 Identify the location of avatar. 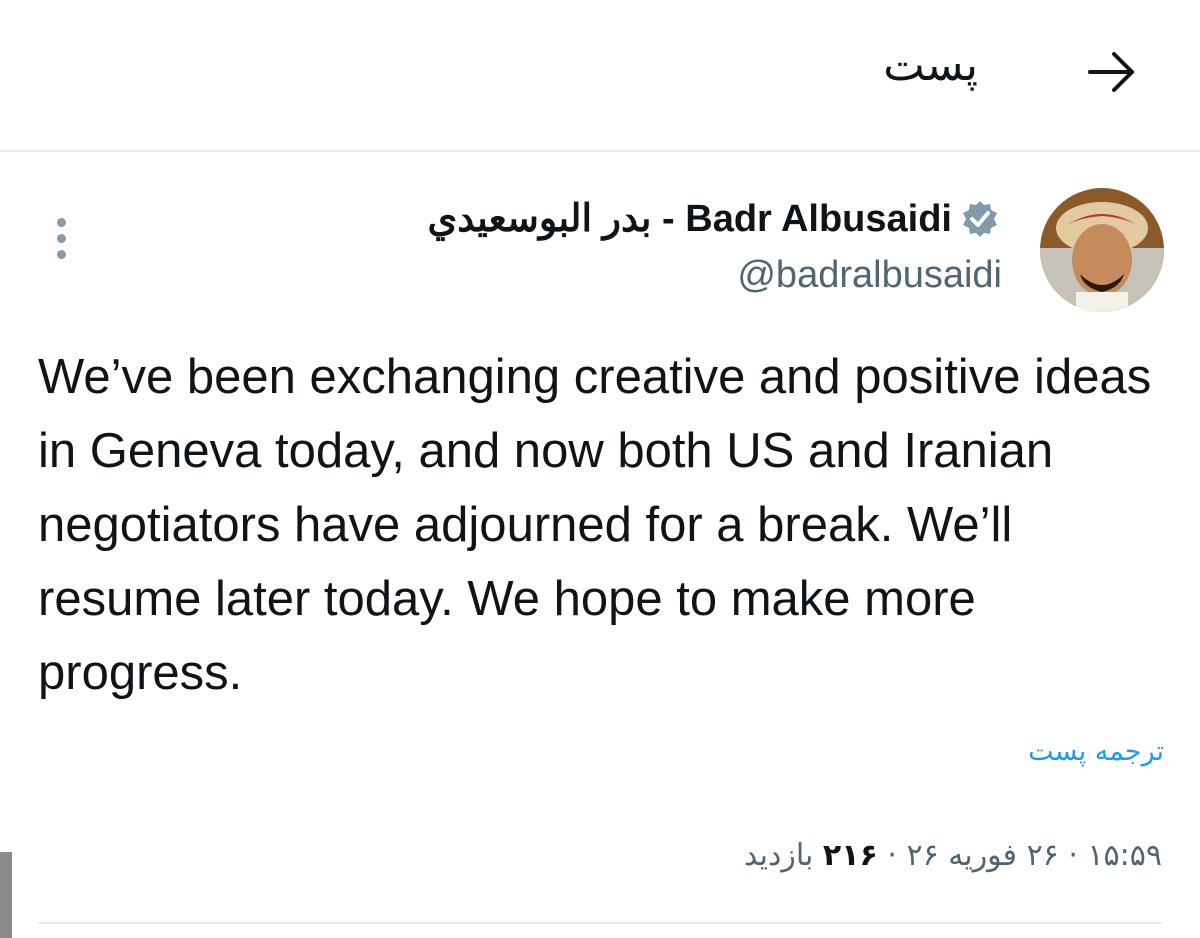
(1102, 250).